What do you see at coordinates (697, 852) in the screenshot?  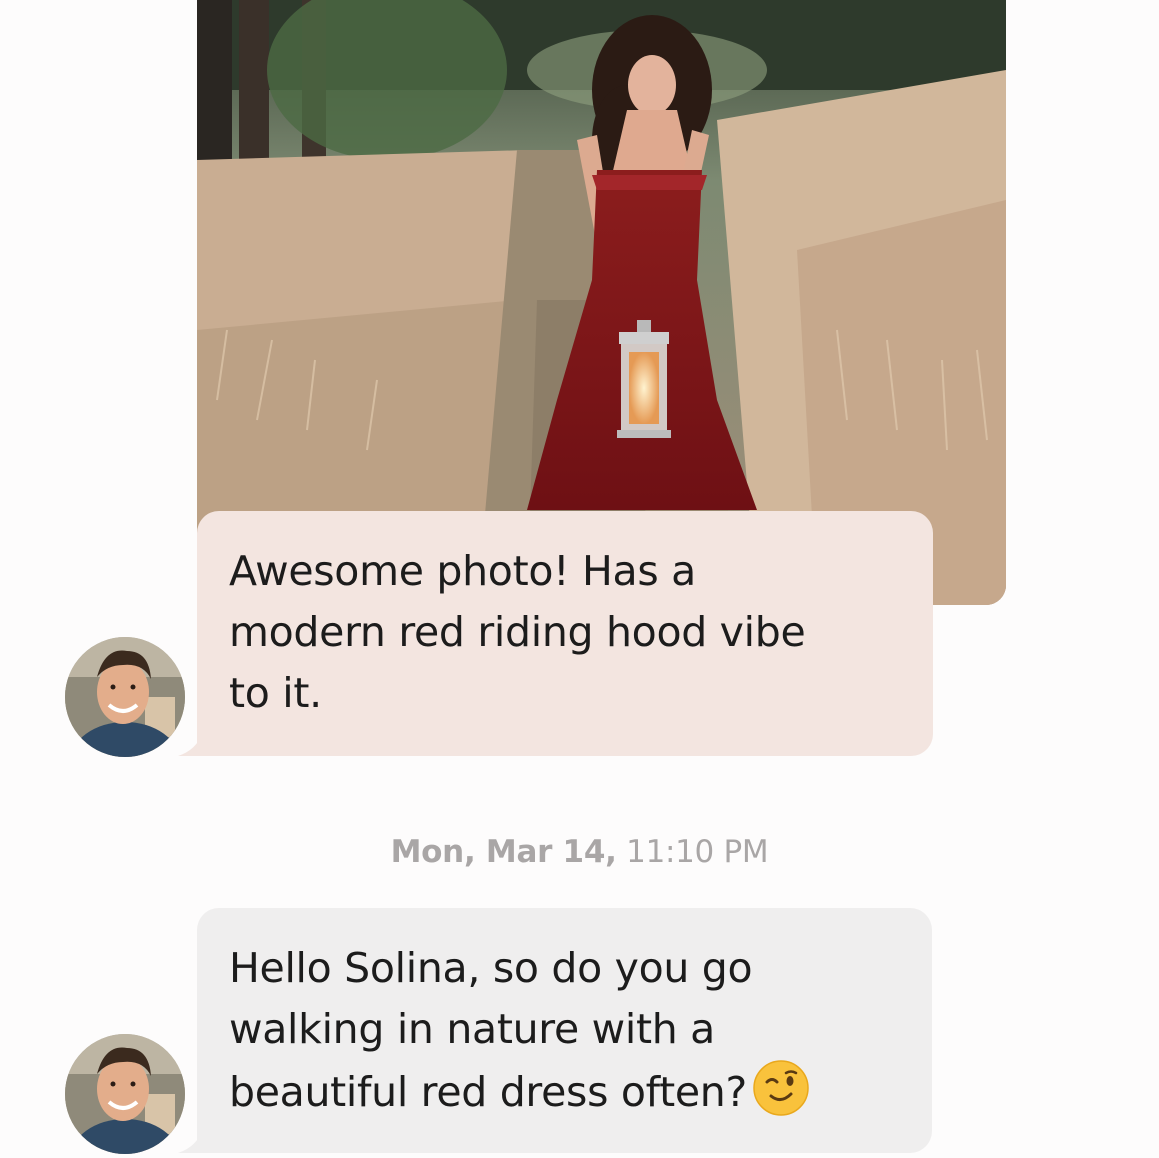 I see `timestamp-time: 11:10 PM` at bounding box center [697, 852].